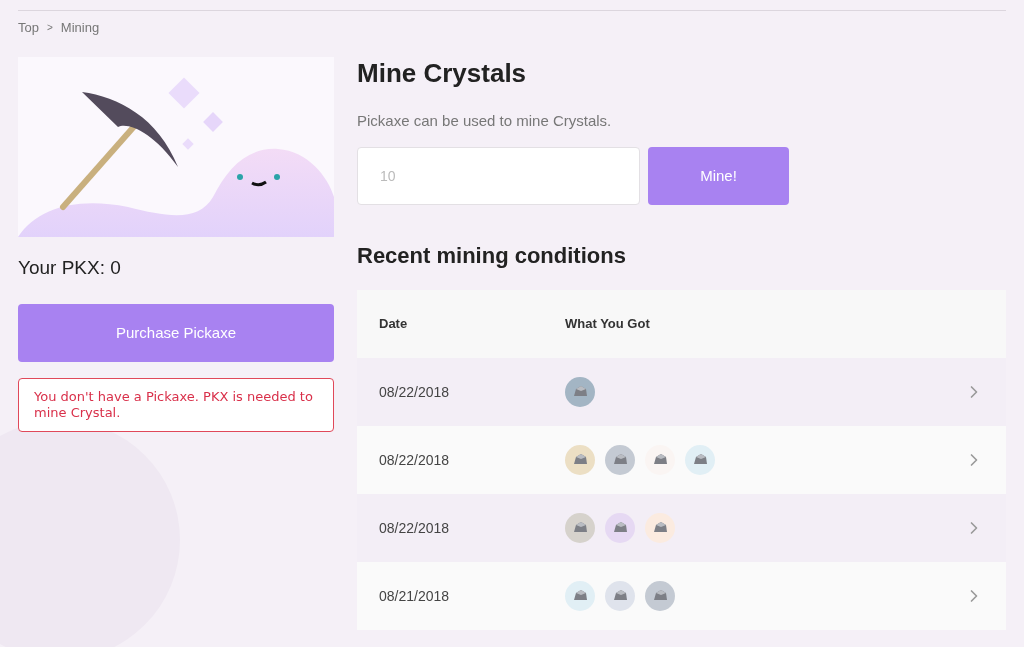 This screenshot has height=647, width=1024. What do you see at coordinates (415, 596) in the screenshot?
I see `date-cell-text: 08/21/2018` at bounding box center [415, 596].